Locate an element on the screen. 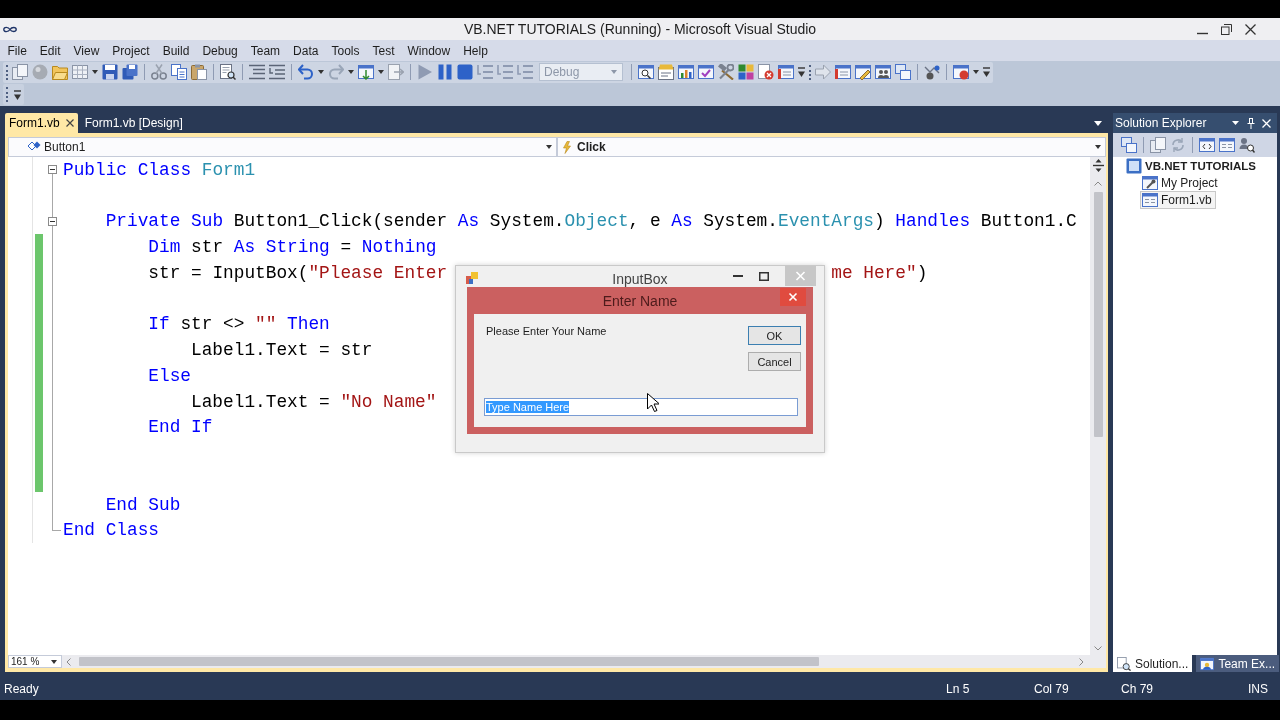 This screenshot has width=1280, height=720. code-text: Label1.Text = str is located at coordinates (282, 350).